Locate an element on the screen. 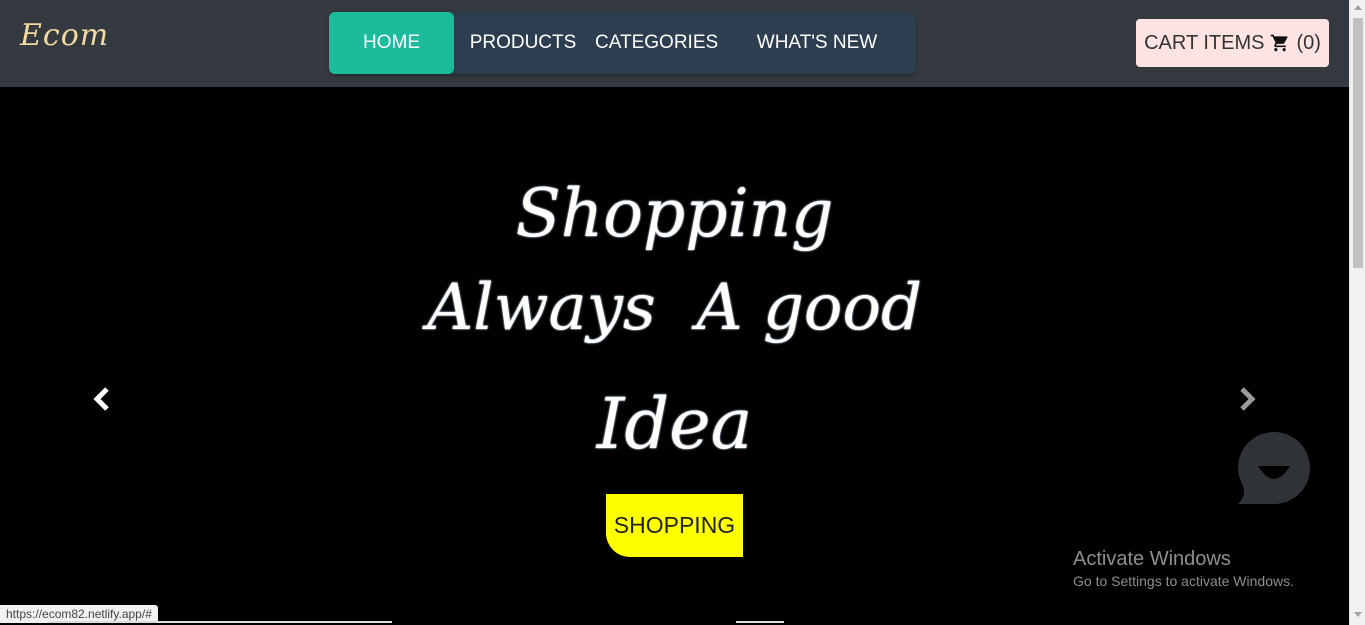 This screenshot has width=1365, height=625. scrollbar-thumb is located at coordinates (1358, 143).